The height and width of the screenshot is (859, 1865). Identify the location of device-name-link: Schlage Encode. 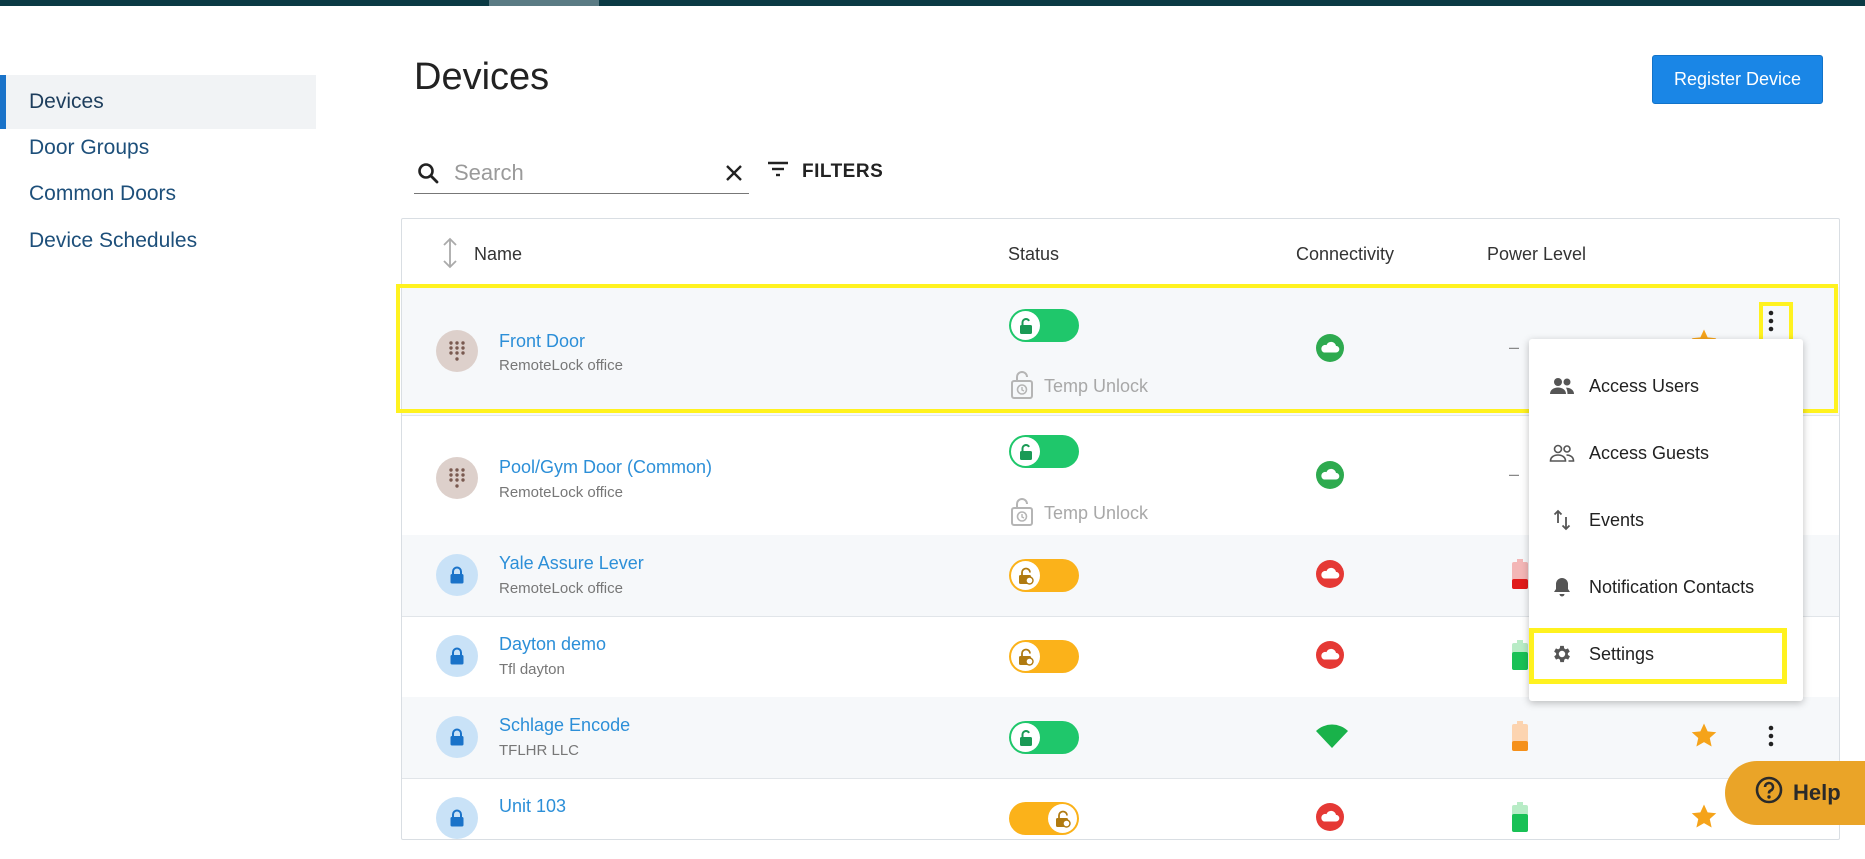
(564, 725).